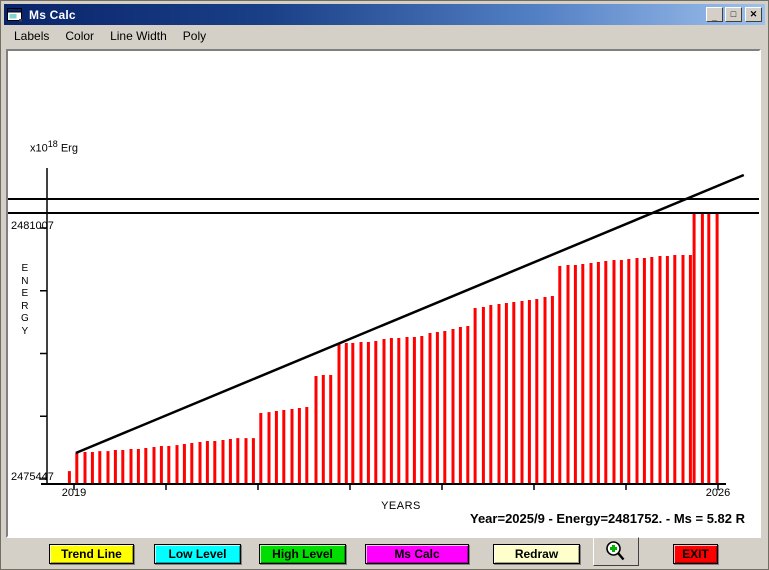 The width and height of the screenshot is (769, 570). Describe the element at coordinates (384, 14) in the screenshot. I see `title-bar: Ms Calc _ □ ✕` at that location.